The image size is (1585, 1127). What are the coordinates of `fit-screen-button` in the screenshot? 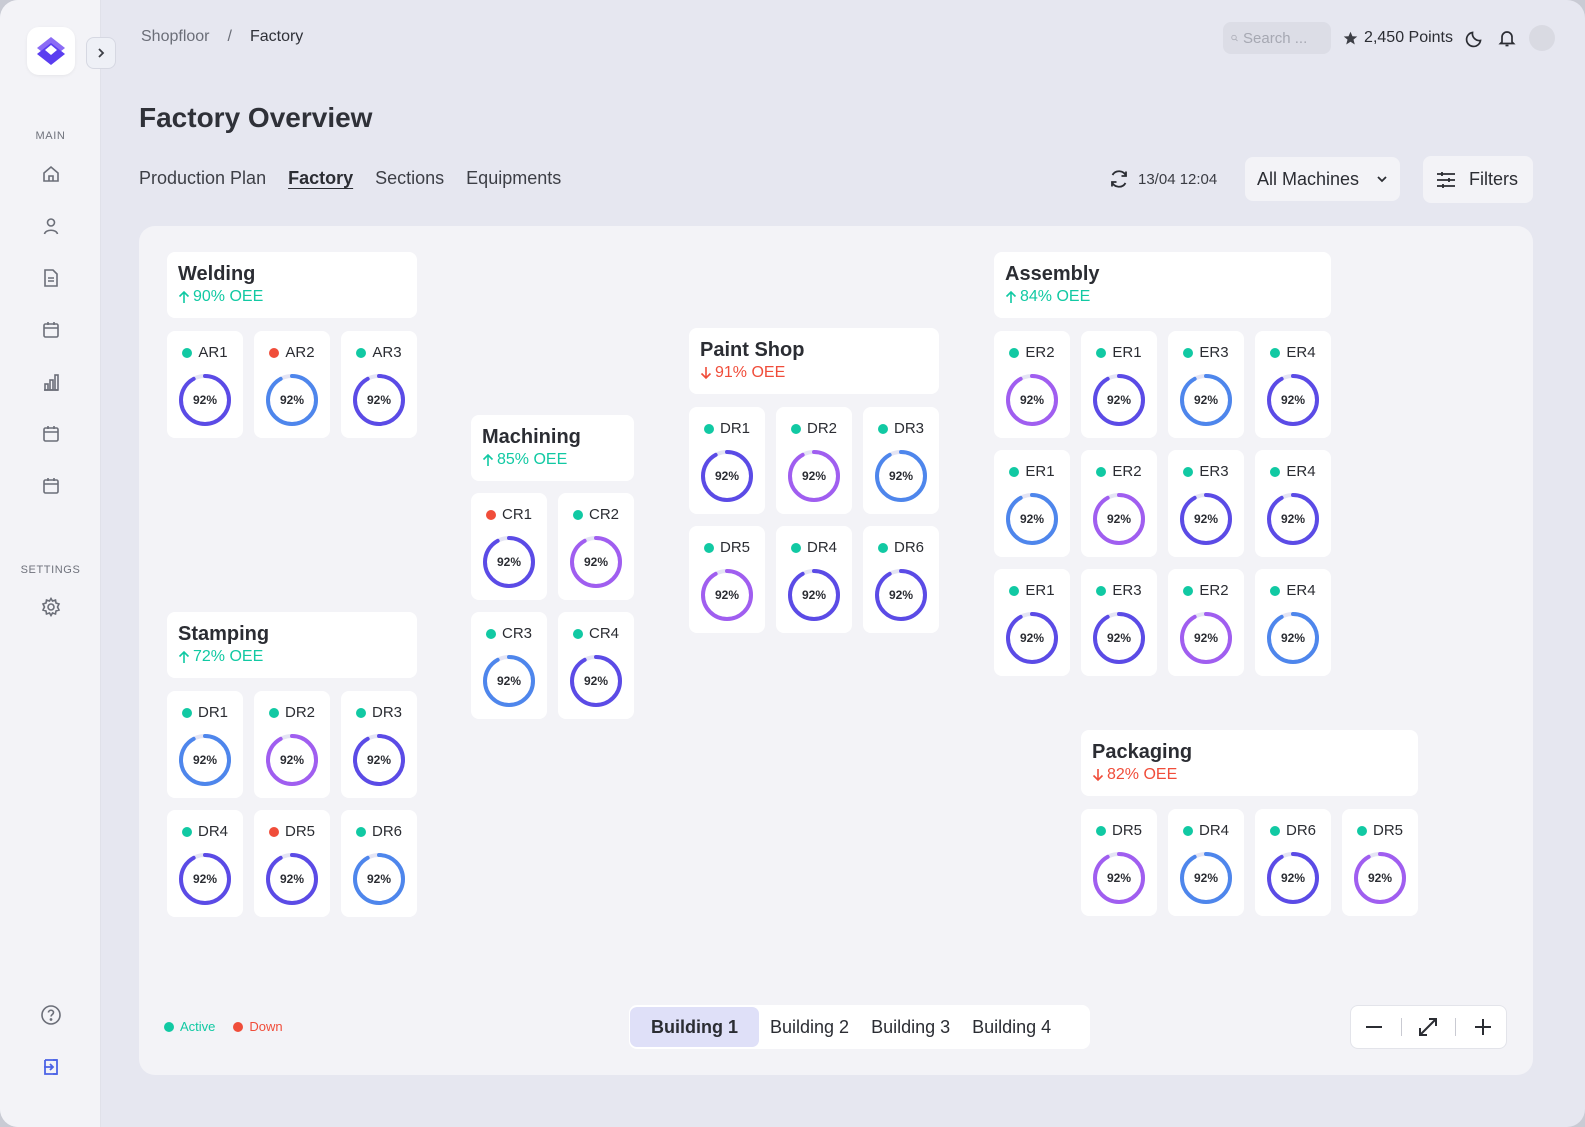 It's located at (1428, 1027).